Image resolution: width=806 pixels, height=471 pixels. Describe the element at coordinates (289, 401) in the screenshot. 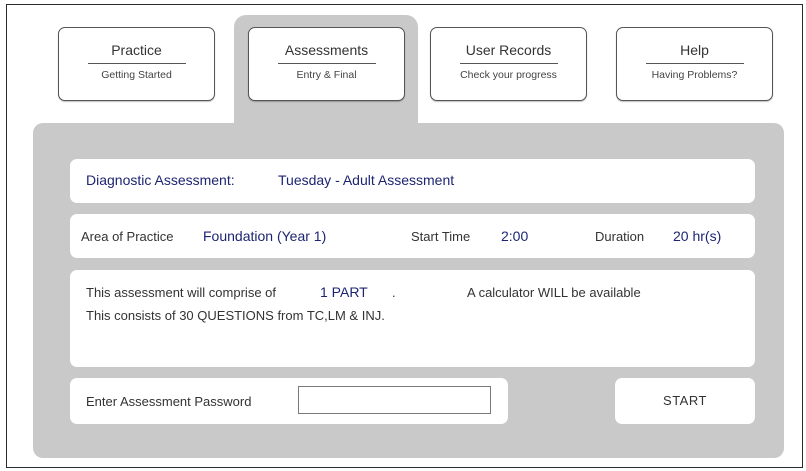

I see `password-box: Enter Assessment Password` at that location.